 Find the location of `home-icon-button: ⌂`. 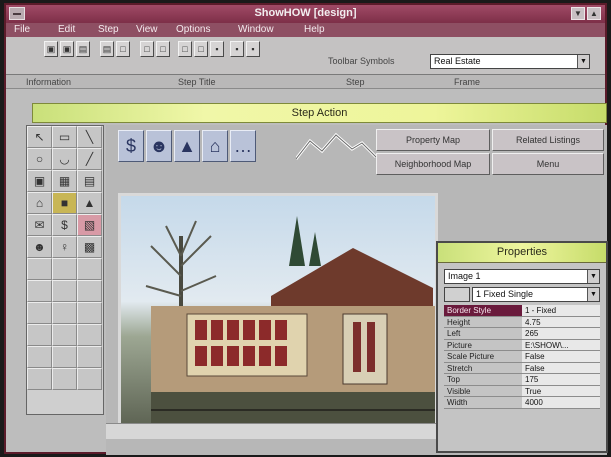

home-icon-button: ⌂ is located at coordinates (215, 146).